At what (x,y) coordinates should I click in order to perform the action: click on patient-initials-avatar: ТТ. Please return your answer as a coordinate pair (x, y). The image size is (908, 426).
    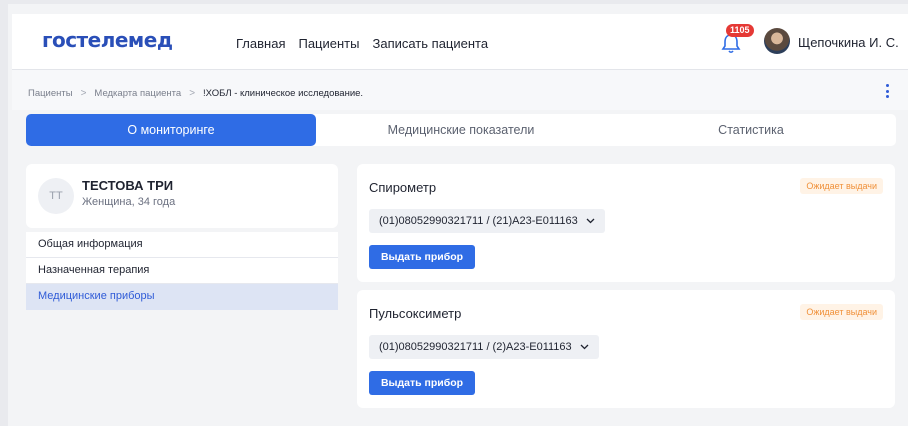
    Looking at the image, I should click on (56, 196).